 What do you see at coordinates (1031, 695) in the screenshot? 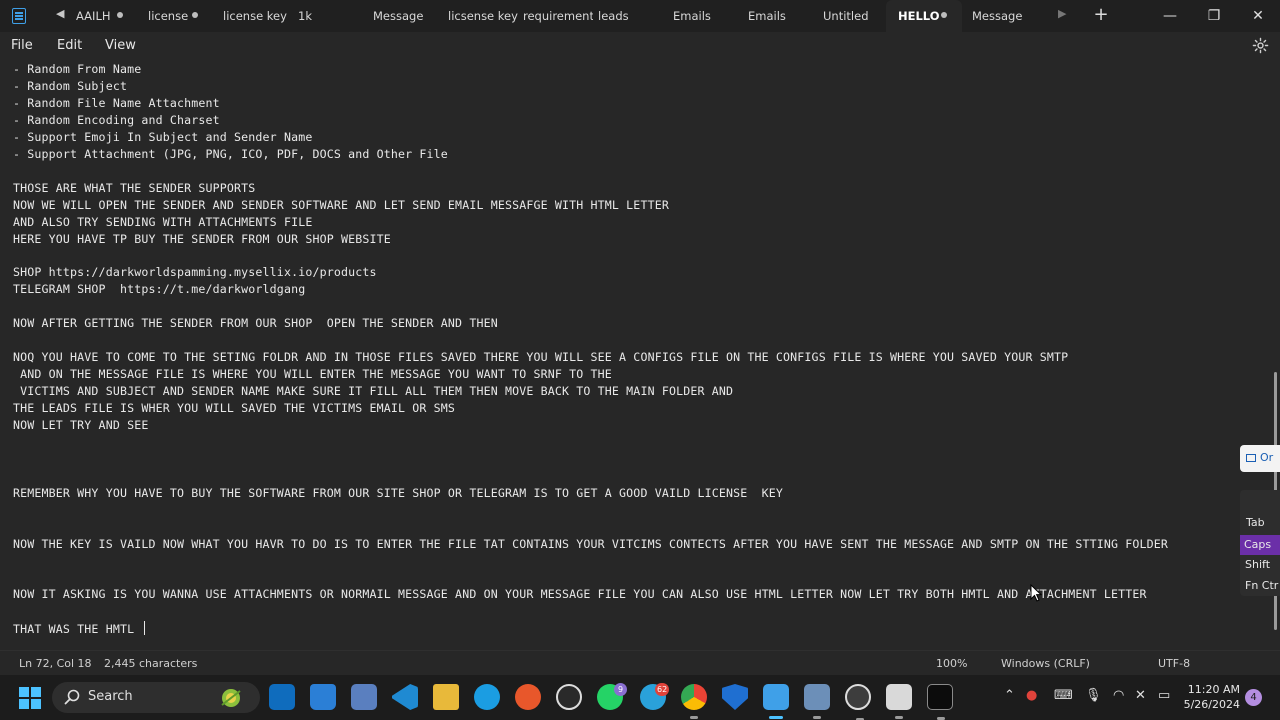
I see `tray-app-icon: ●` at bounding box center [1031, 695].